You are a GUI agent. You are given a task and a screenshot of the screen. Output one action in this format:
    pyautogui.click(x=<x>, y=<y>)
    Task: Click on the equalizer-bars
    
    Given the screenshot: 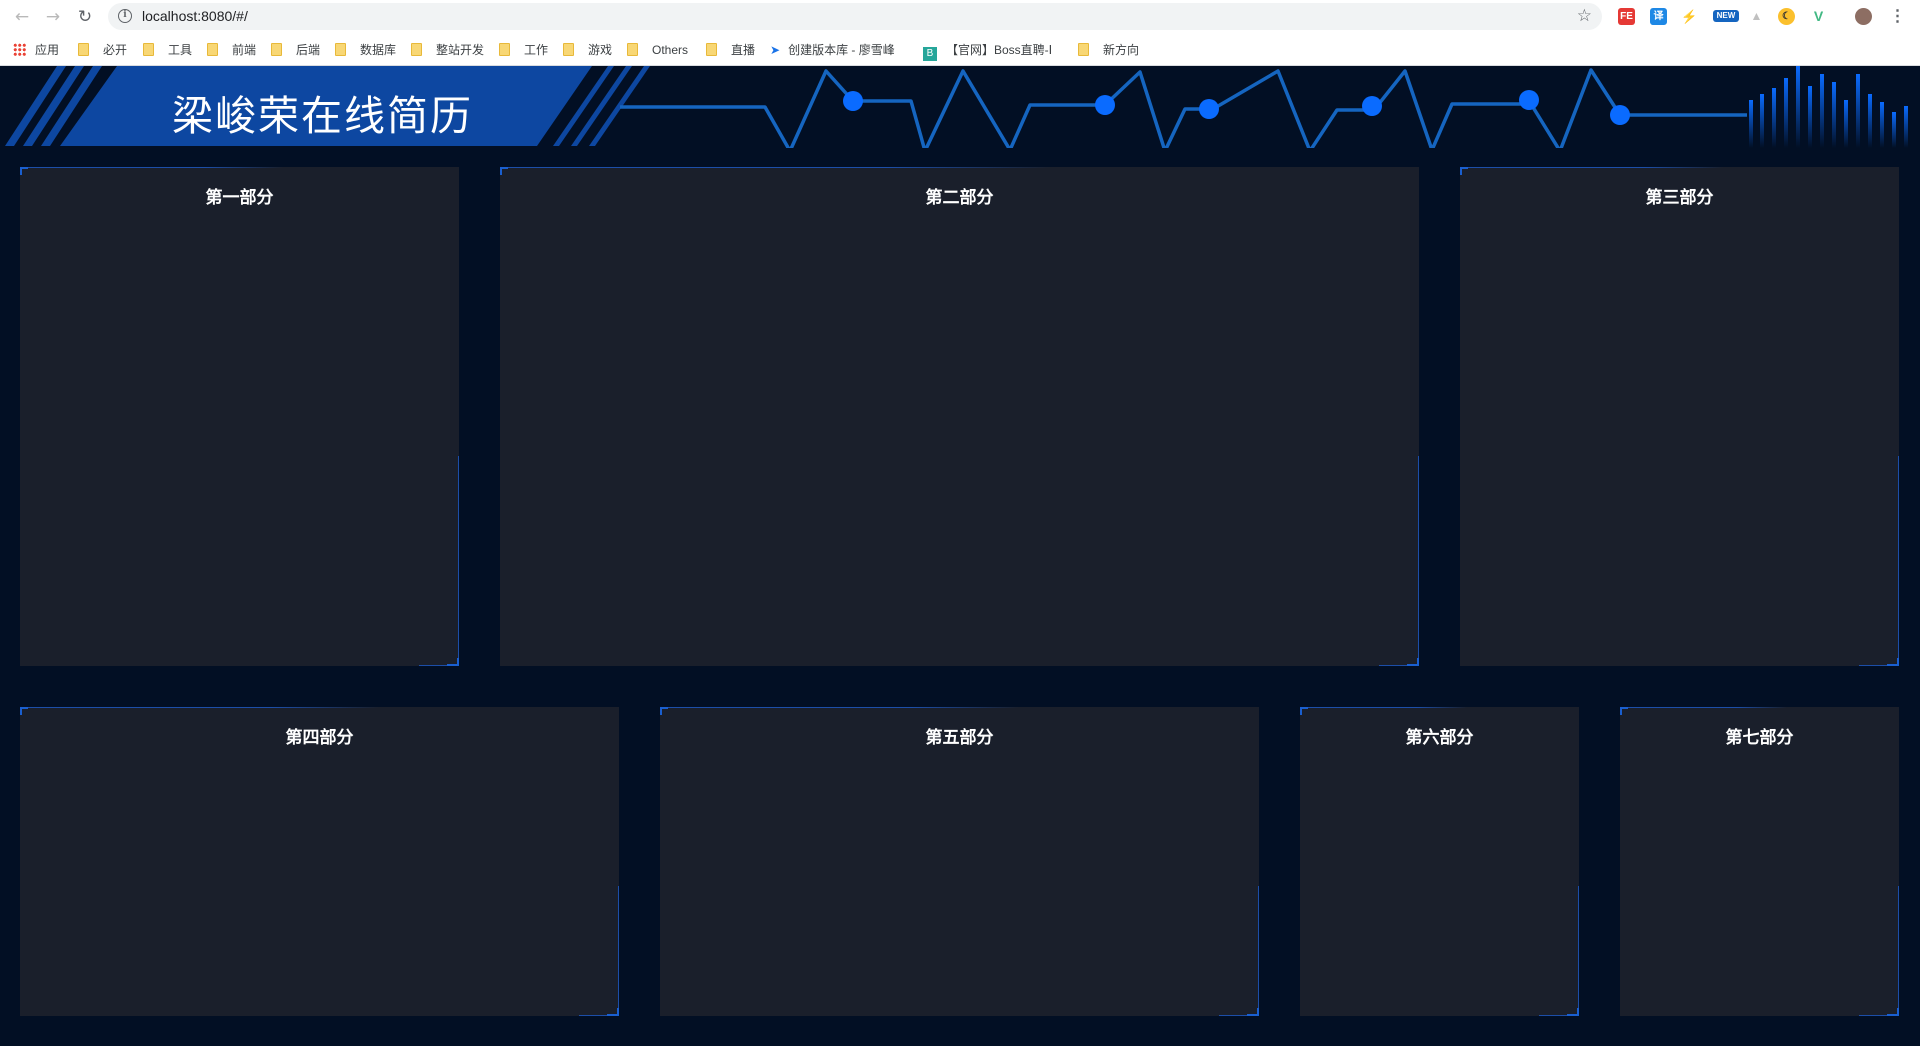 What is the action you would take?
    pyautogui.click(x=1828, y=107)
    